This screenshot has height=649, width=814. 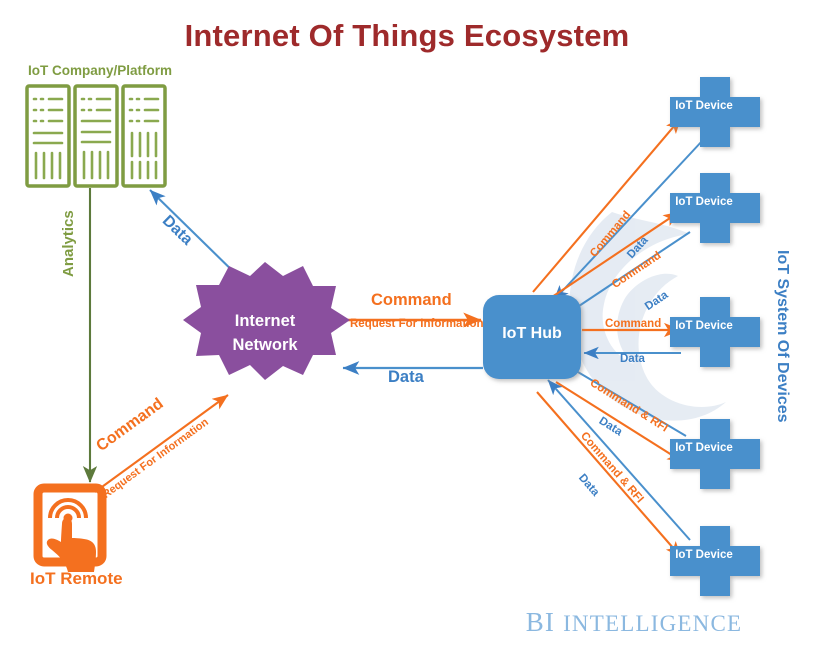 What do you see at coordinates (68, 243) in the screenshot?
I see `edge-label-analytics: Analytics` at bounding box center [68, 243].